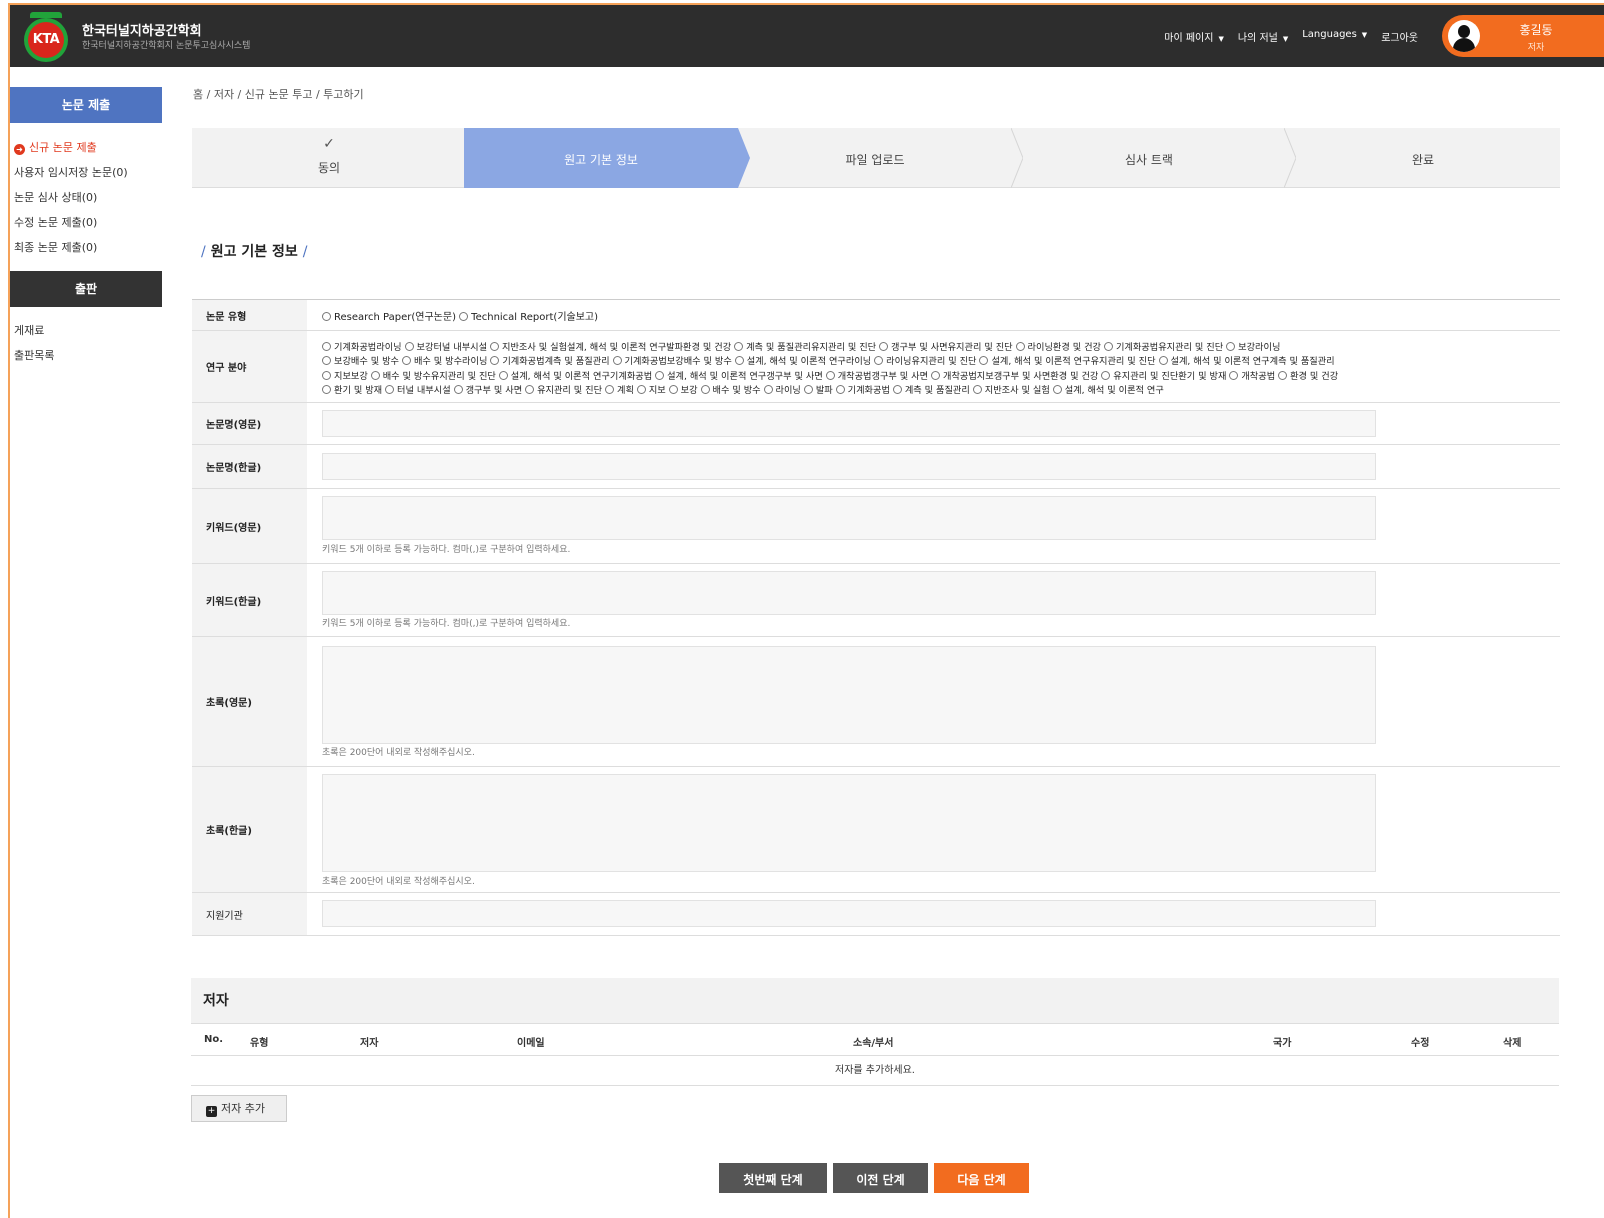  What do you see at coordinates (34, 359) in the screenshot?
I see `sidebar-item-publications: 출판목록` at bounding box center [34, 359].